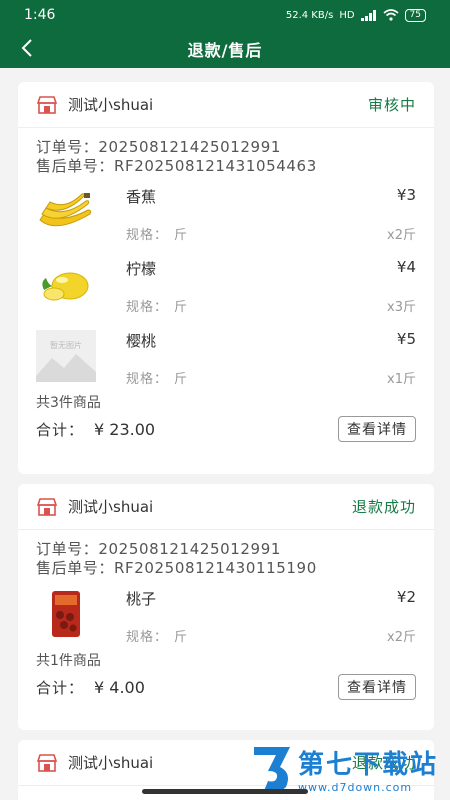 This screenshot has height=800, width=450. Describe the element at coordinates (401, 379) in the screenshot. I see `product-quantity: x1斤` at that location.